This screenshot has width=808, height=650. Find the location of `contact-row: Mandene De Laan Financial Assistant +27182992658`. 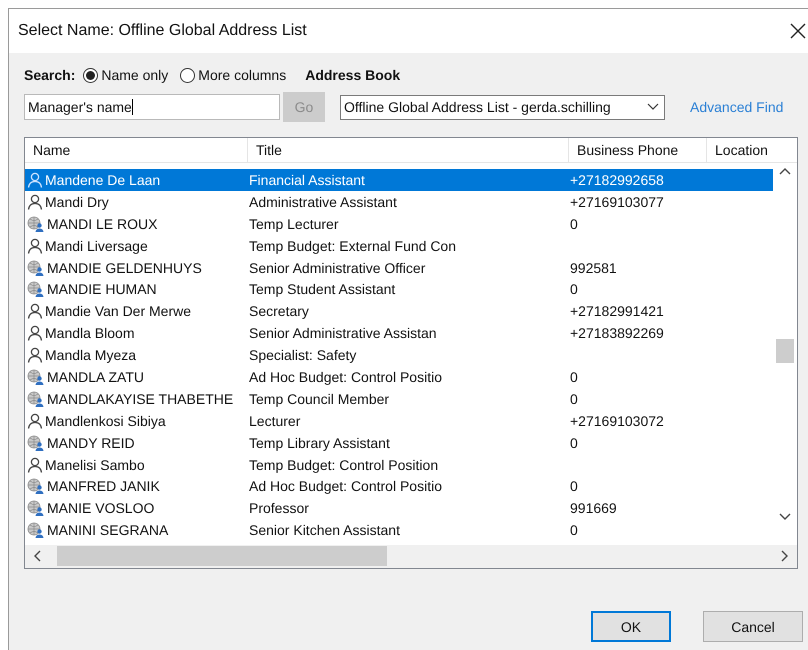

contact-row: Mandene De Laan Financial Assistant +27182992658 is located at coordinates (399, 180).